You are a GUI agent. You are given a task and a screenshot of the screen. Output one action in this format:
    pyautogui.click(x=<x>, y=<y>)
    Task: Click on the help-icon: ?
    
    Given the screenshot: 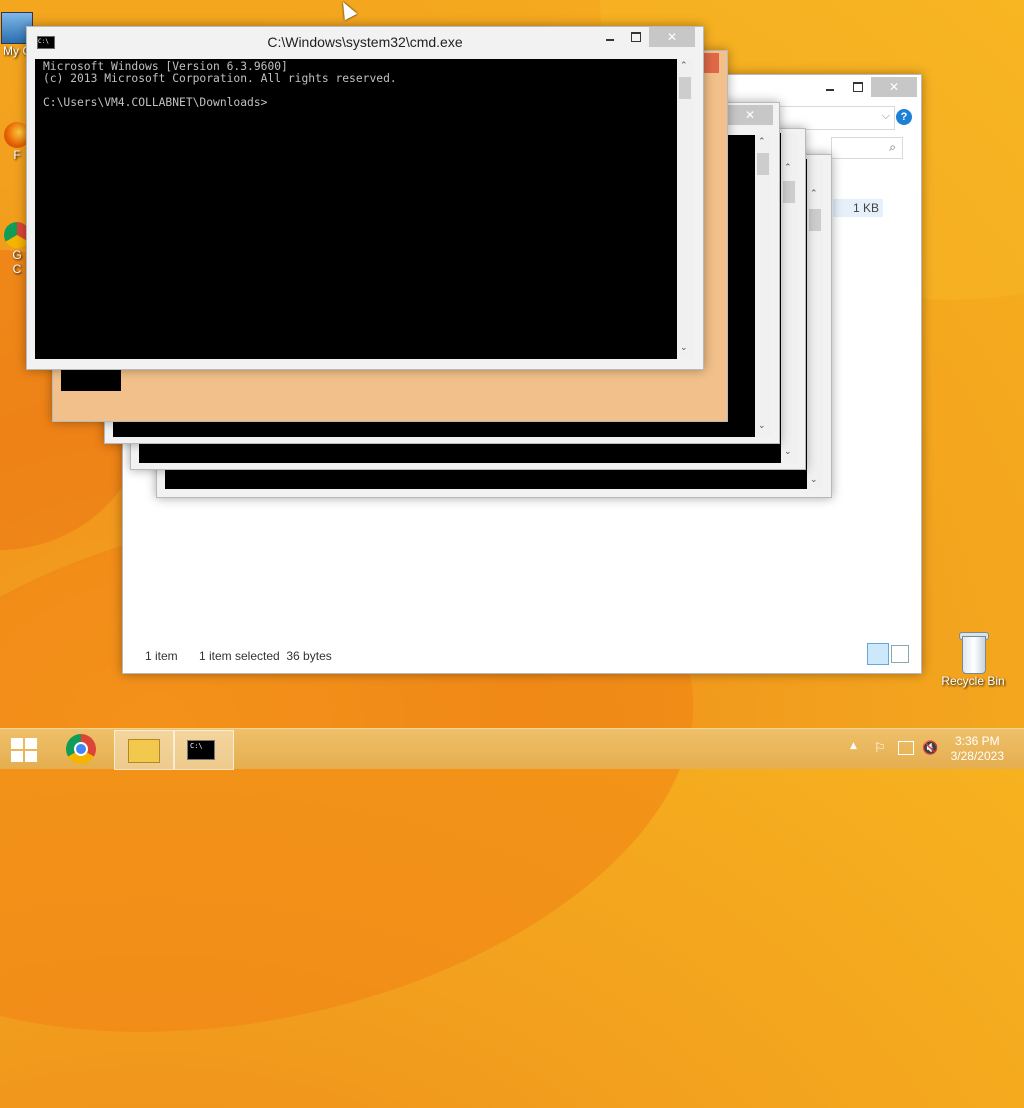 What is the action you would take?
    pyautogui.click(x=904, y=117)
    